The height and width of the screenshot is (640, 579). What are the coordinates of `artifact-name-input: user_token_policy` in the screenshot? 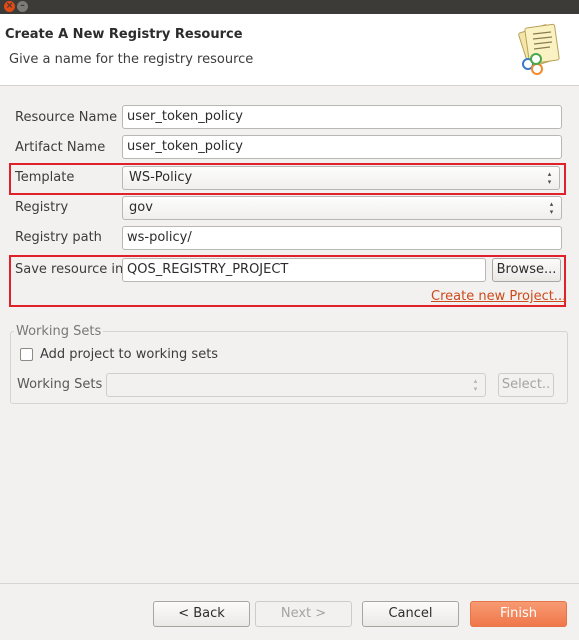 It's located at (342, 147).